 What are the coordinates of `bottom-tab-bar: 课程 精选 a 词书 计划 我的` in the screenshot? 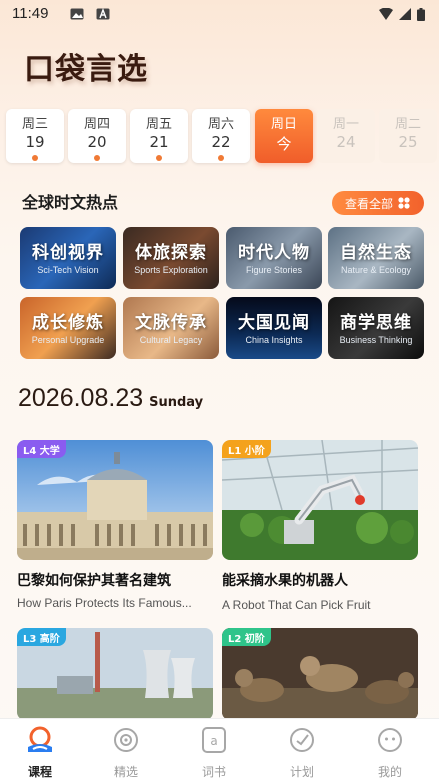 It's located at (219, 750).